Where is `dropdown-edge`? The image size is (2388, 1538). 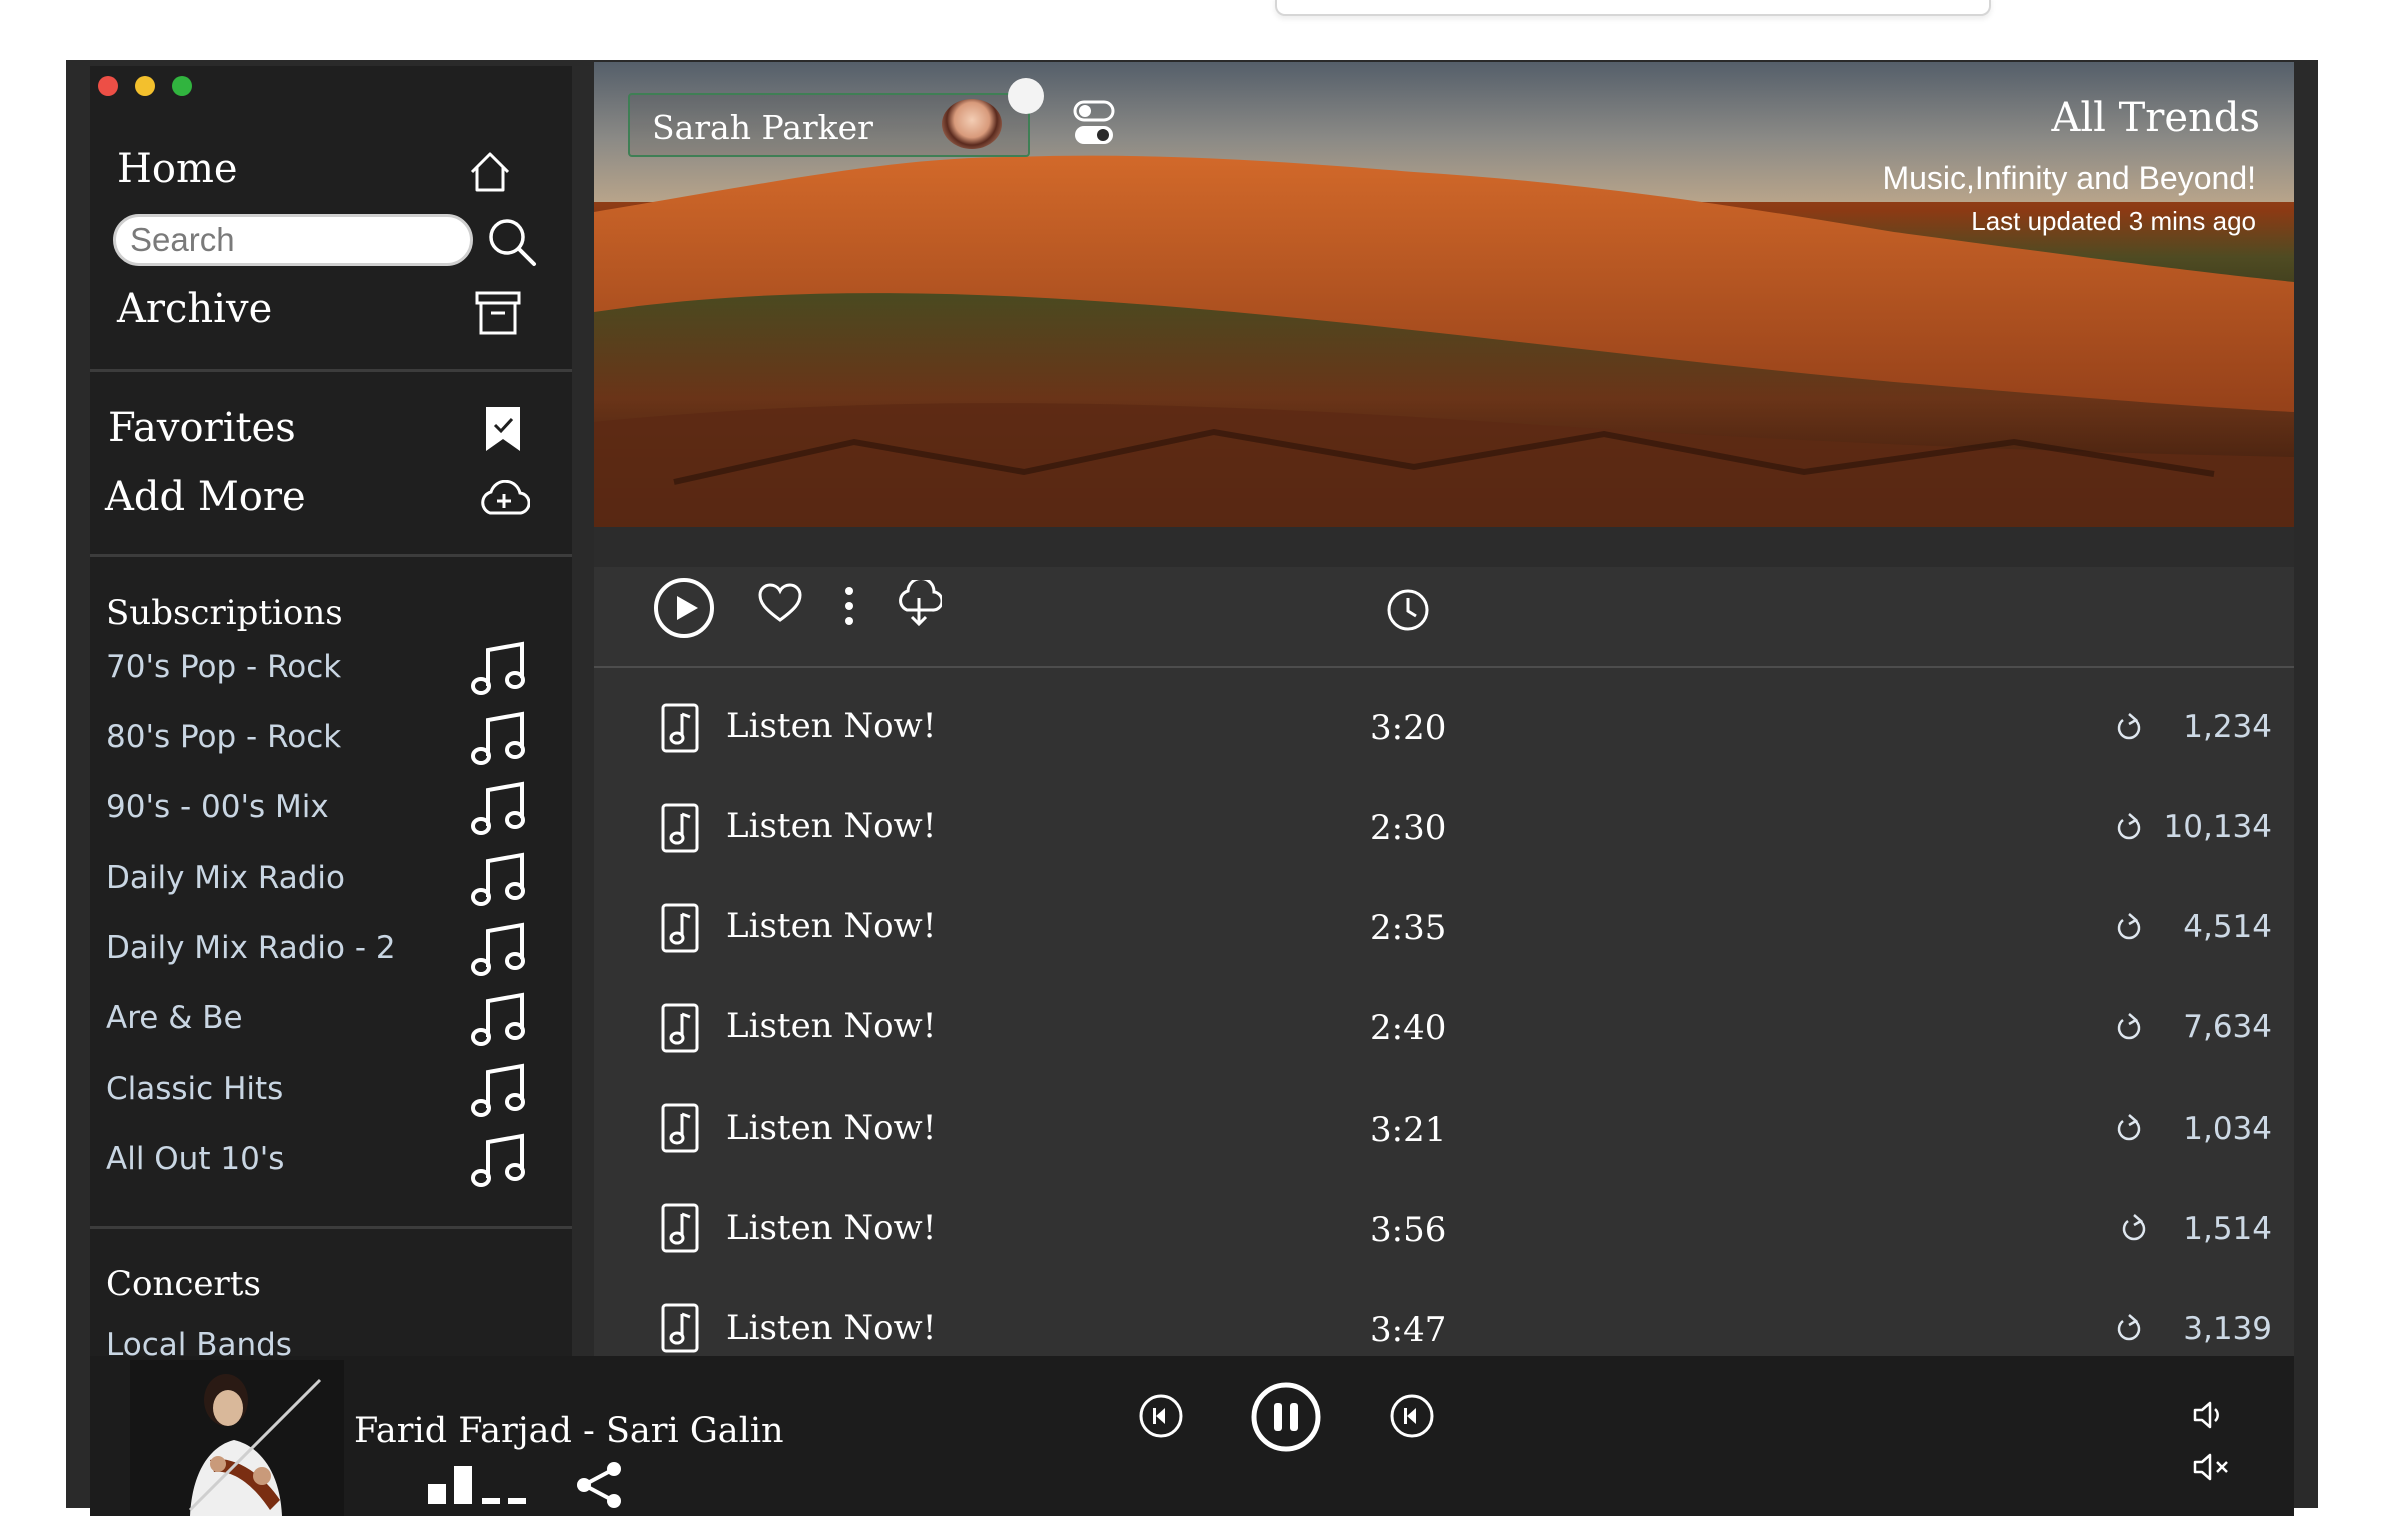 dropdown-edge is located at coordinates (1633, 8).